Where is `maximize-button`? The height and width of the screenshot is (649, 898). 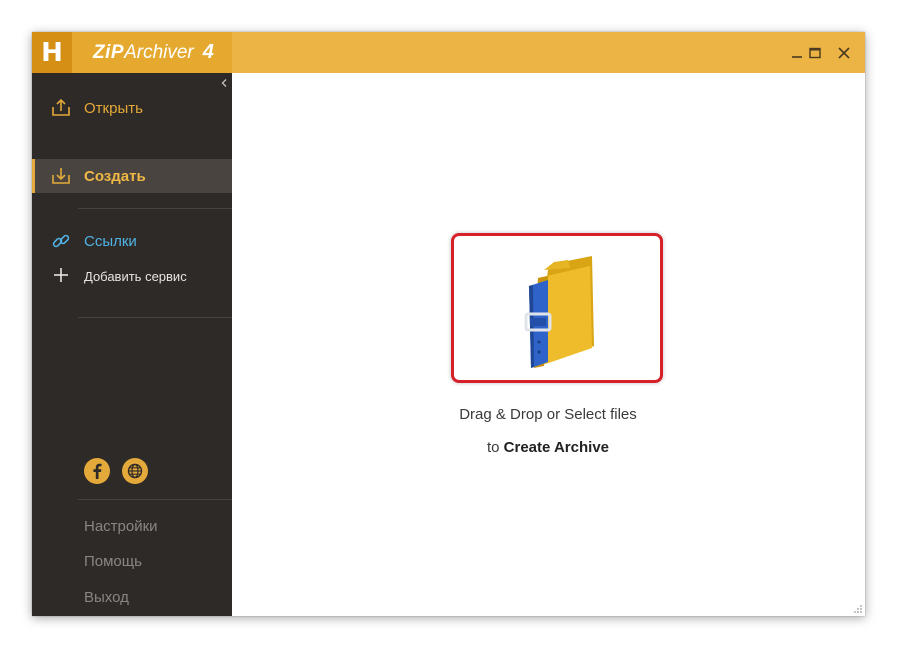 maximize-button is located at coordinates (815, 53).